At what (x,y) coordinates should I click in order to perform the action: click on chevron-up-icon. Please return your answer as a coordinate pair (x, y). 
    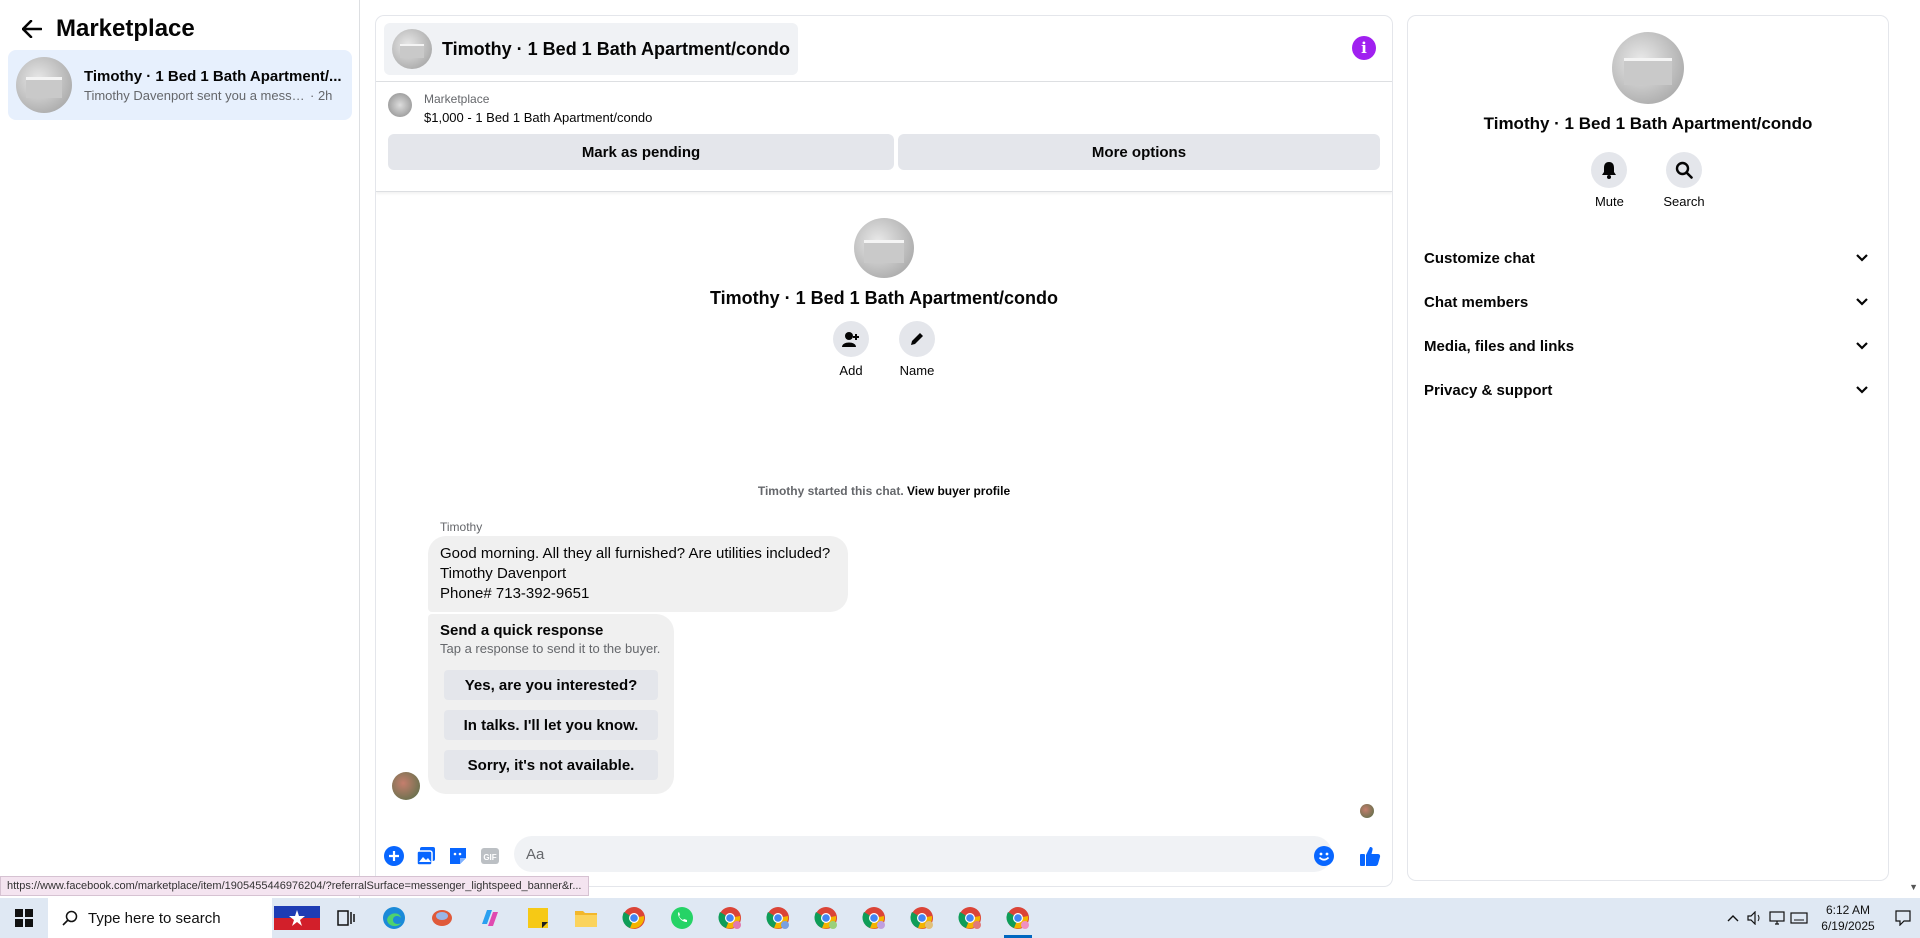
    Looking at the image, I should click on (1733, 918).